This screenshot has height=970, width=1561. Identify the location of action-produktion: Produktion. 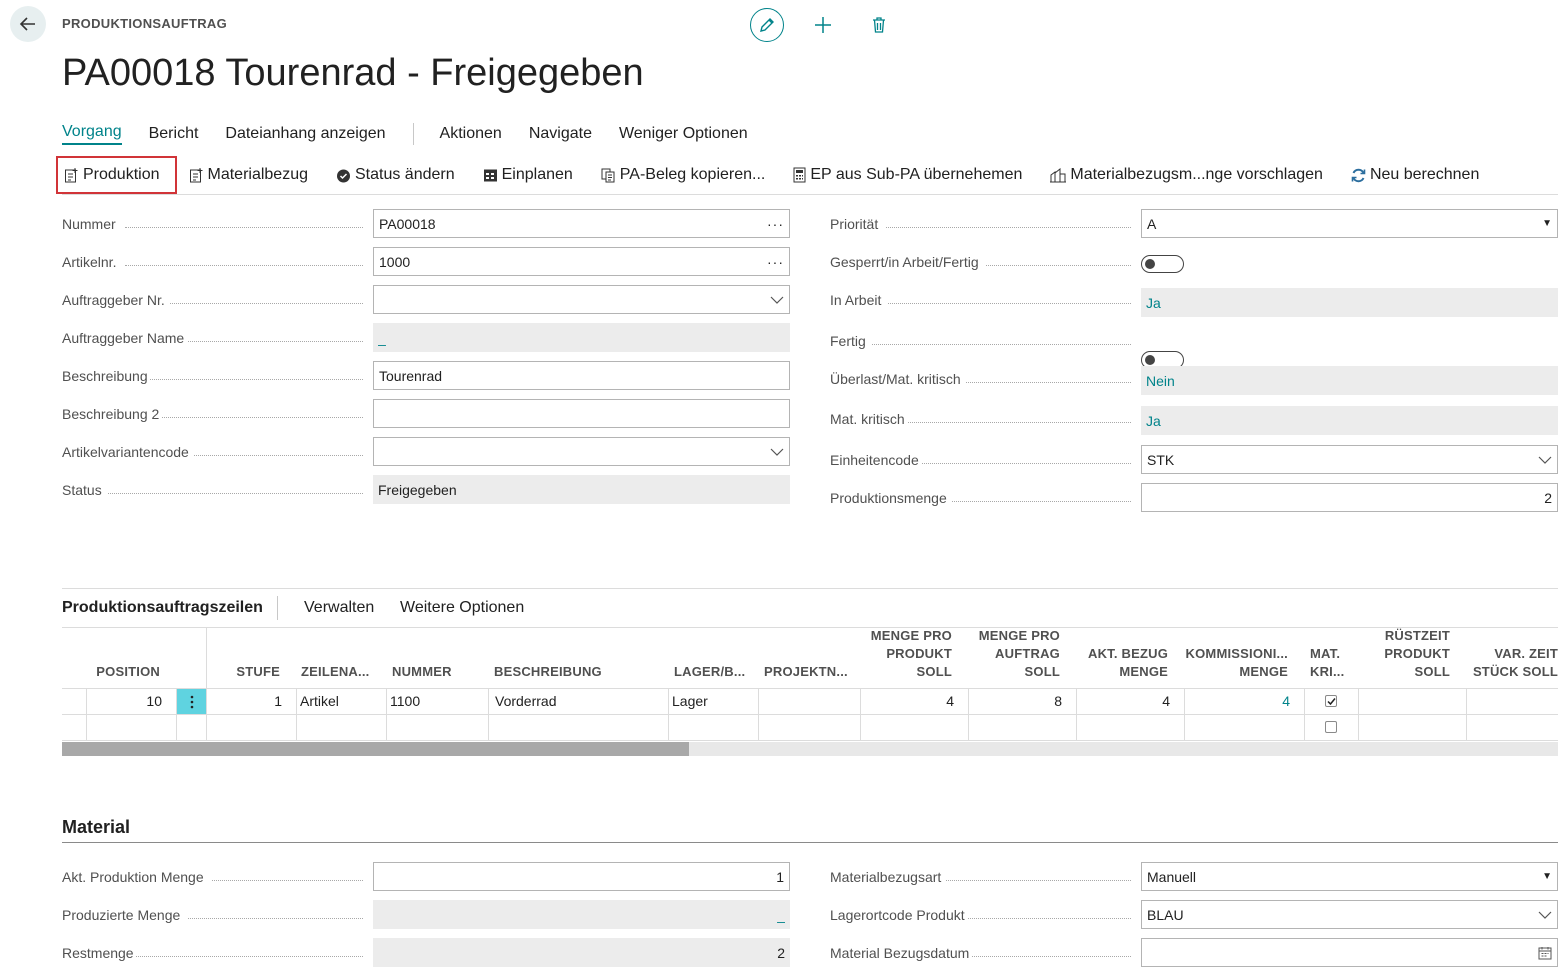
(116, 175).